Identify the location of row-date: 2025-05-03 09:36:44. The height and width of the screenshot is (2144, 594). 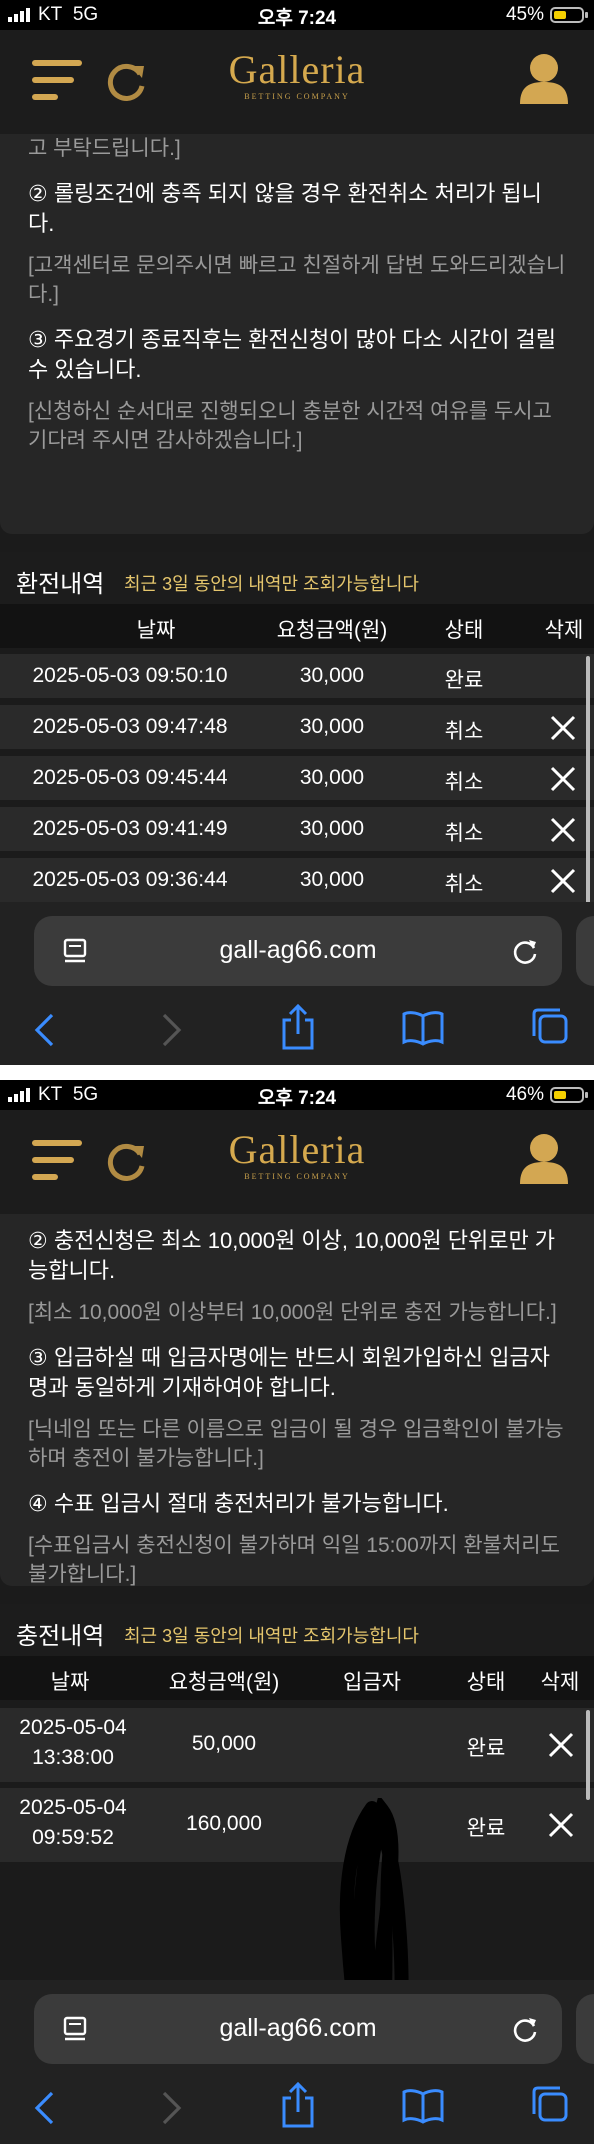
(130, 879).